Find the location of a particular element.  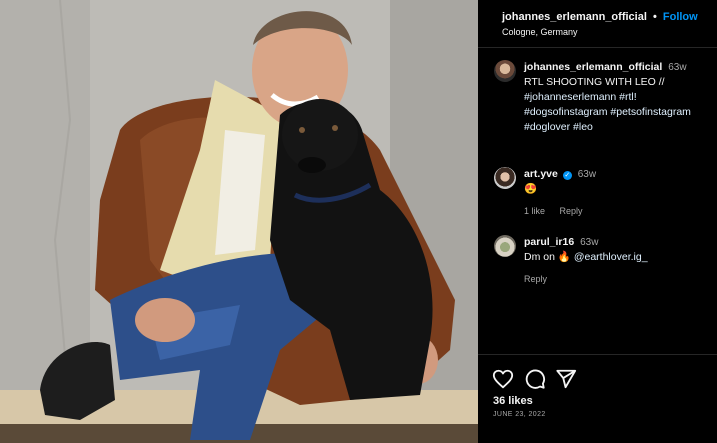

author-avatar is located at coordinates (505, 71).